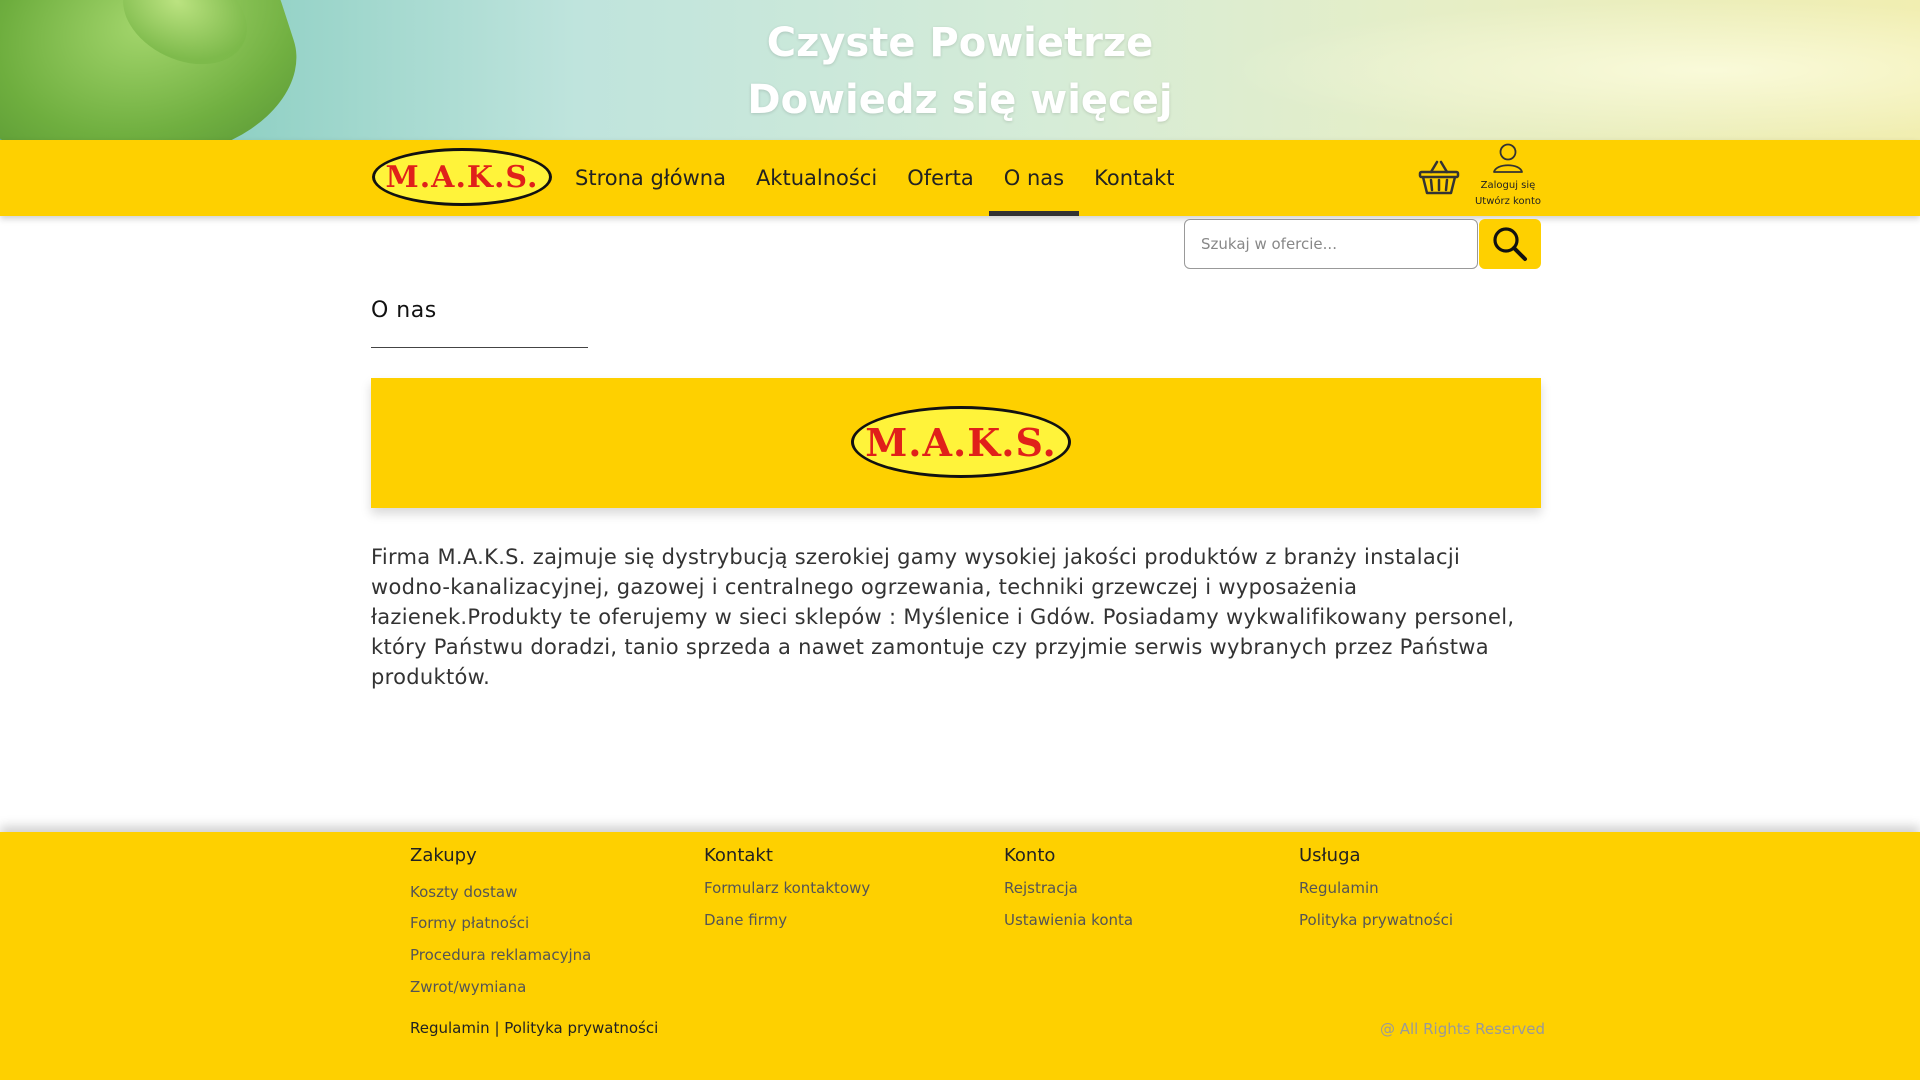  What do you see at coordinates (650, 178) in the screenshot?
I see `nav-item-home: Strona główna` at bounding box center [650, 178].